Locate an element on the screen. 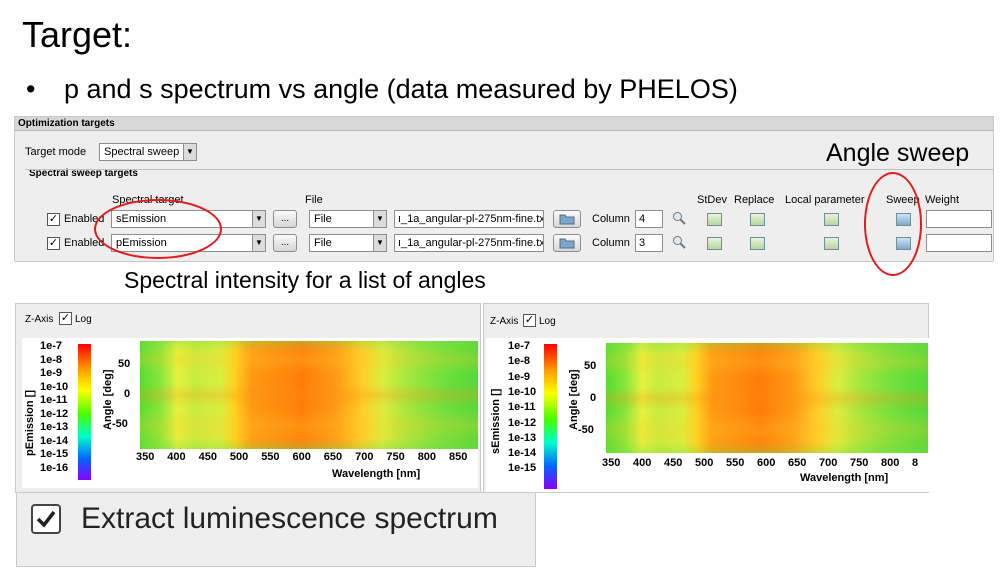  heatmap-image-p is located at coordinates (309, 395).